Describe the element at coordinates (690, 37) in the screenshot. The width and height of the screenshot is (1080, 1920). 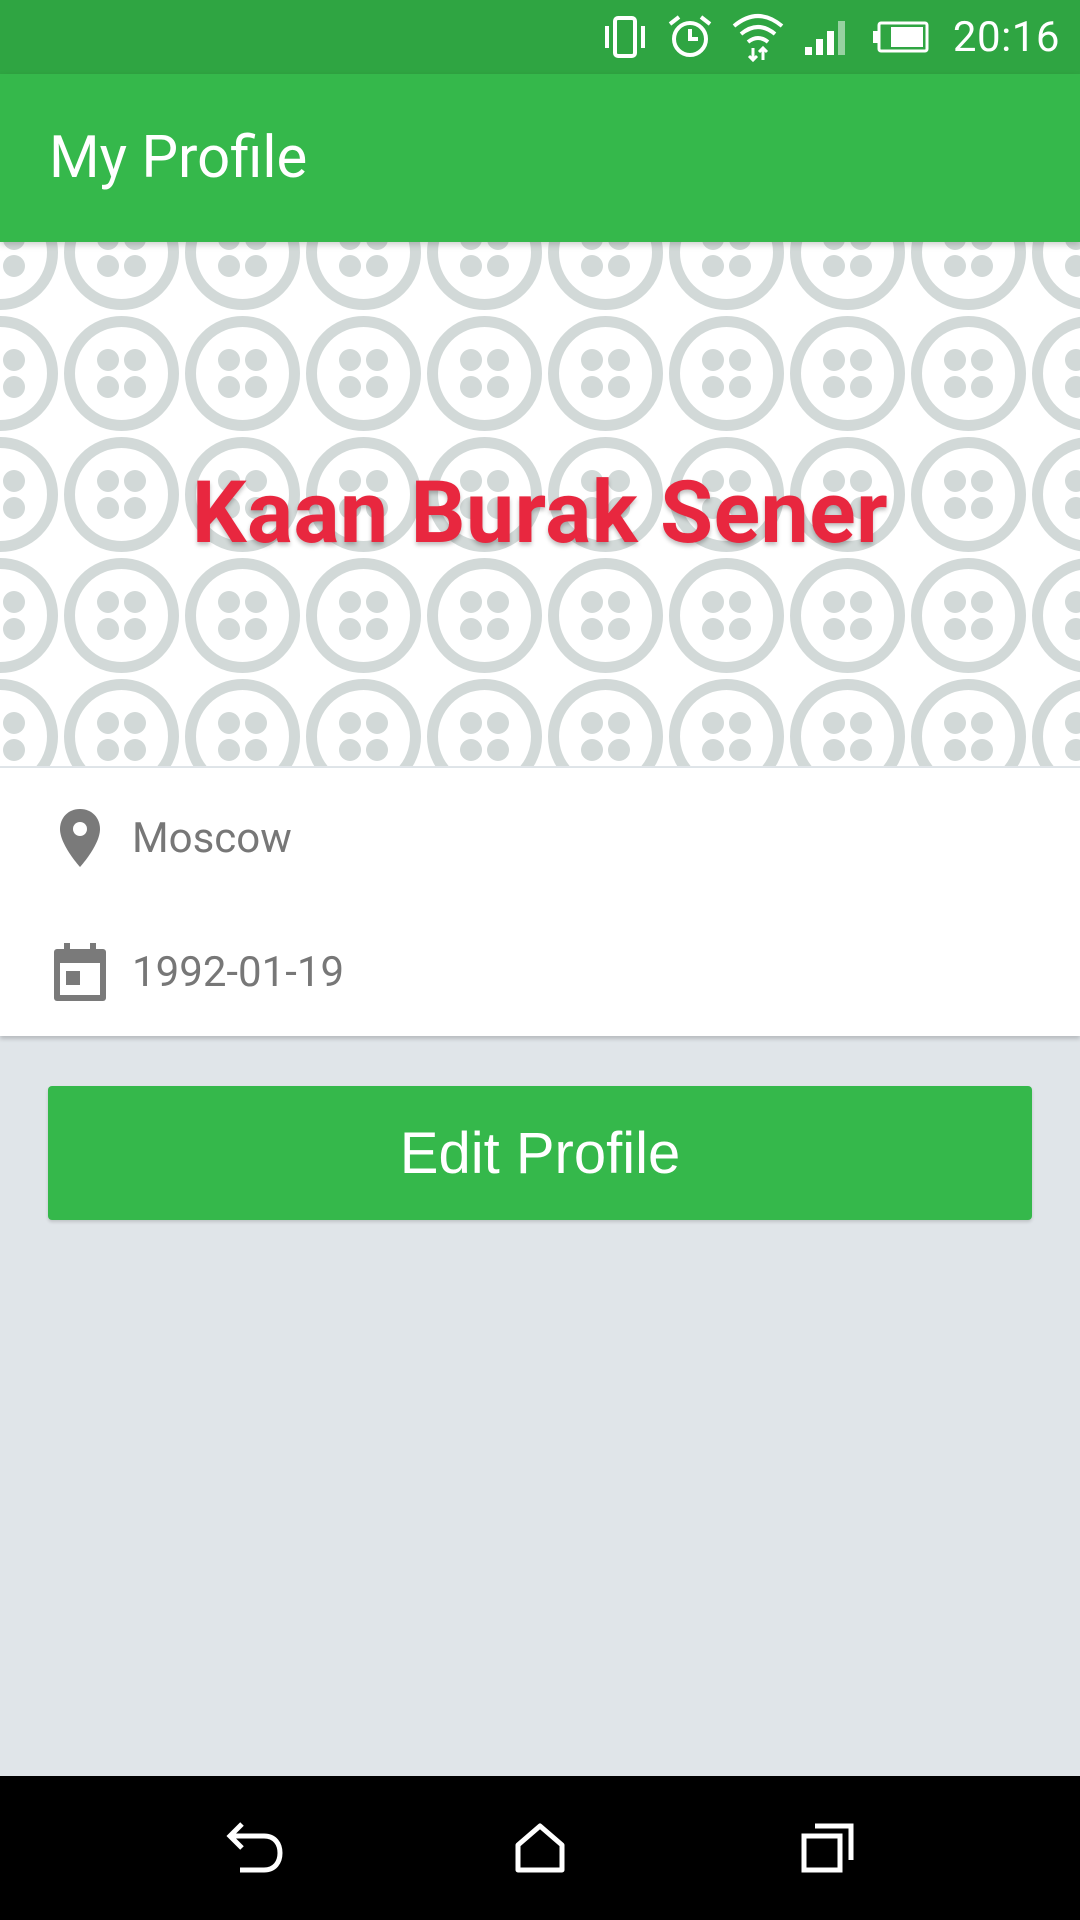
I see `alarm-icon` at that location.